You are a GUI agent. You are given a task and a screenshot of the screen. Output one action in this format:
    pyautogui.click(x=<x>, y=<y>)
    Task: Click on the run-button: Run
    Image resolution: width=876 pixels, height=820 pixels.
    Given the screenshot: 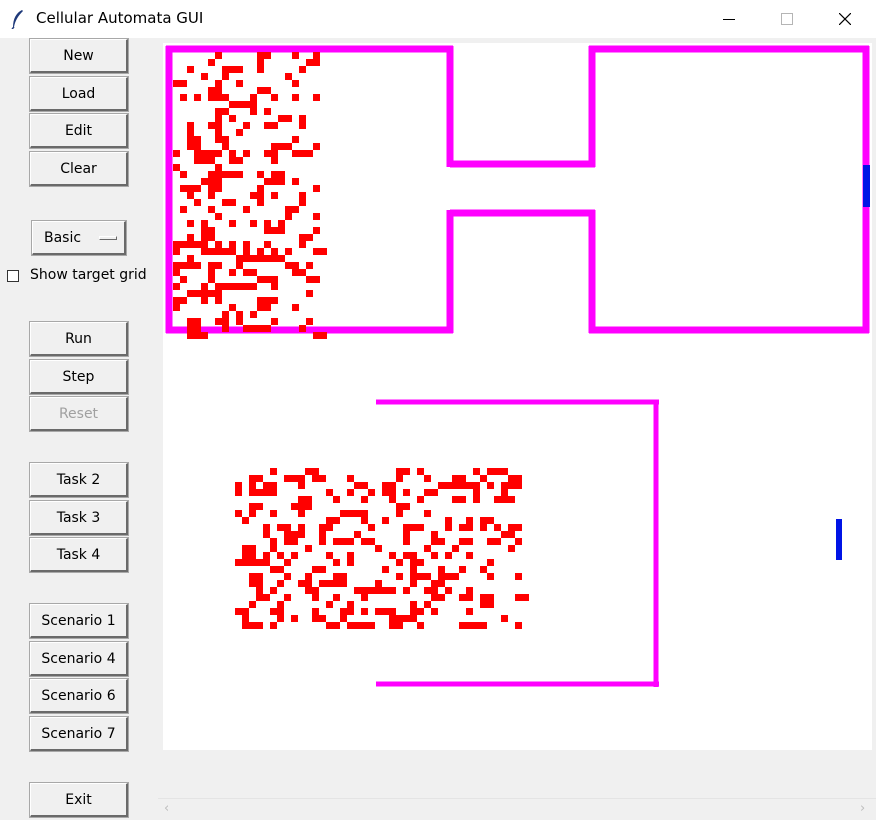 What is the action you would take?
    pyautogui.click(x=79, y=339)
    